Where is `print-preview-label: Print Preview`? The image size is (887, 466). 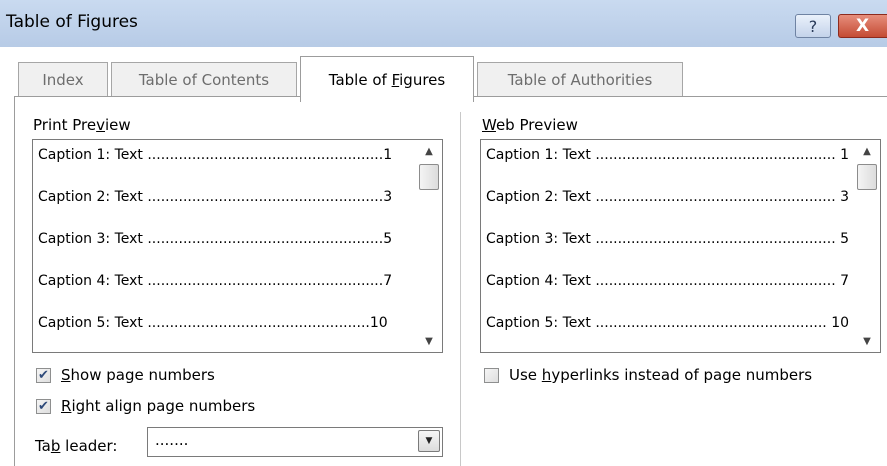
print-preview-label: Print Preview is located at coordinates (82, 125).